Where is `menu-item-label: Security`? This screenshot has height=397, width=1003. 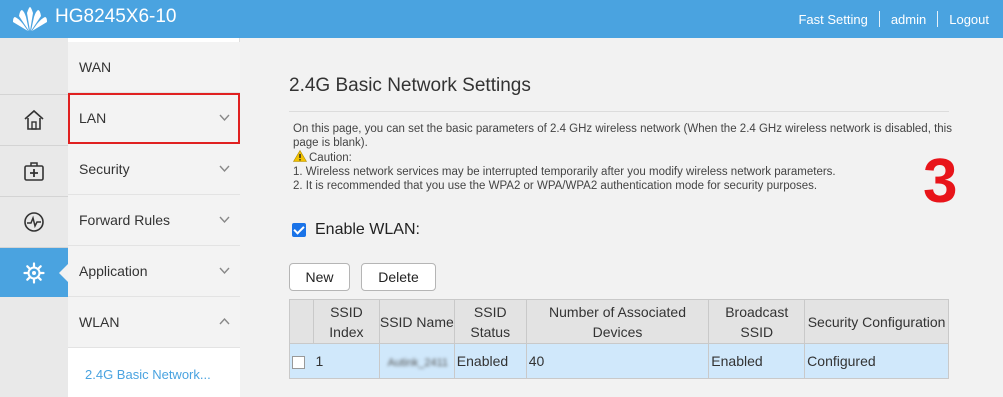 menu-item-label: Security is located at coordinates (104, 169).